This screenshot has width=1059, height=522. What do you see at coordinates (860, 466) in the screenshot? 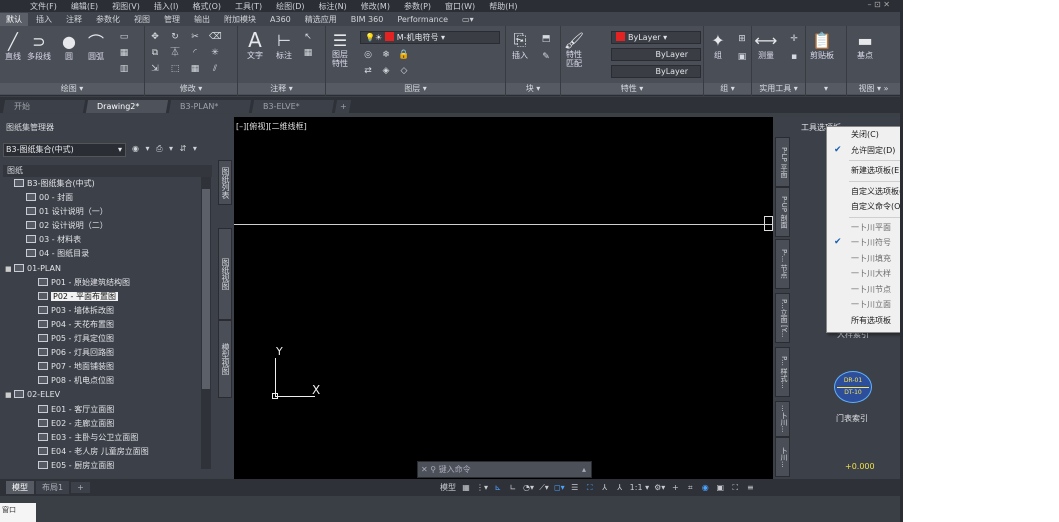
I see `elevation-mark: +0.000` at bounding box center [860, 466].